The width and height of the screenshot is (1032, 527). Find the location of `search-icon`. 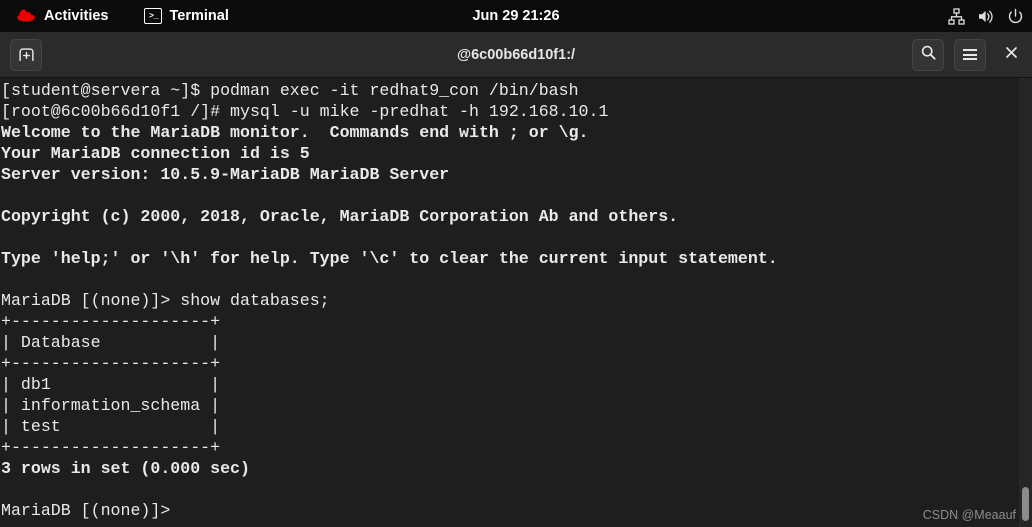

search-icon is located at coordinates (928, 55).